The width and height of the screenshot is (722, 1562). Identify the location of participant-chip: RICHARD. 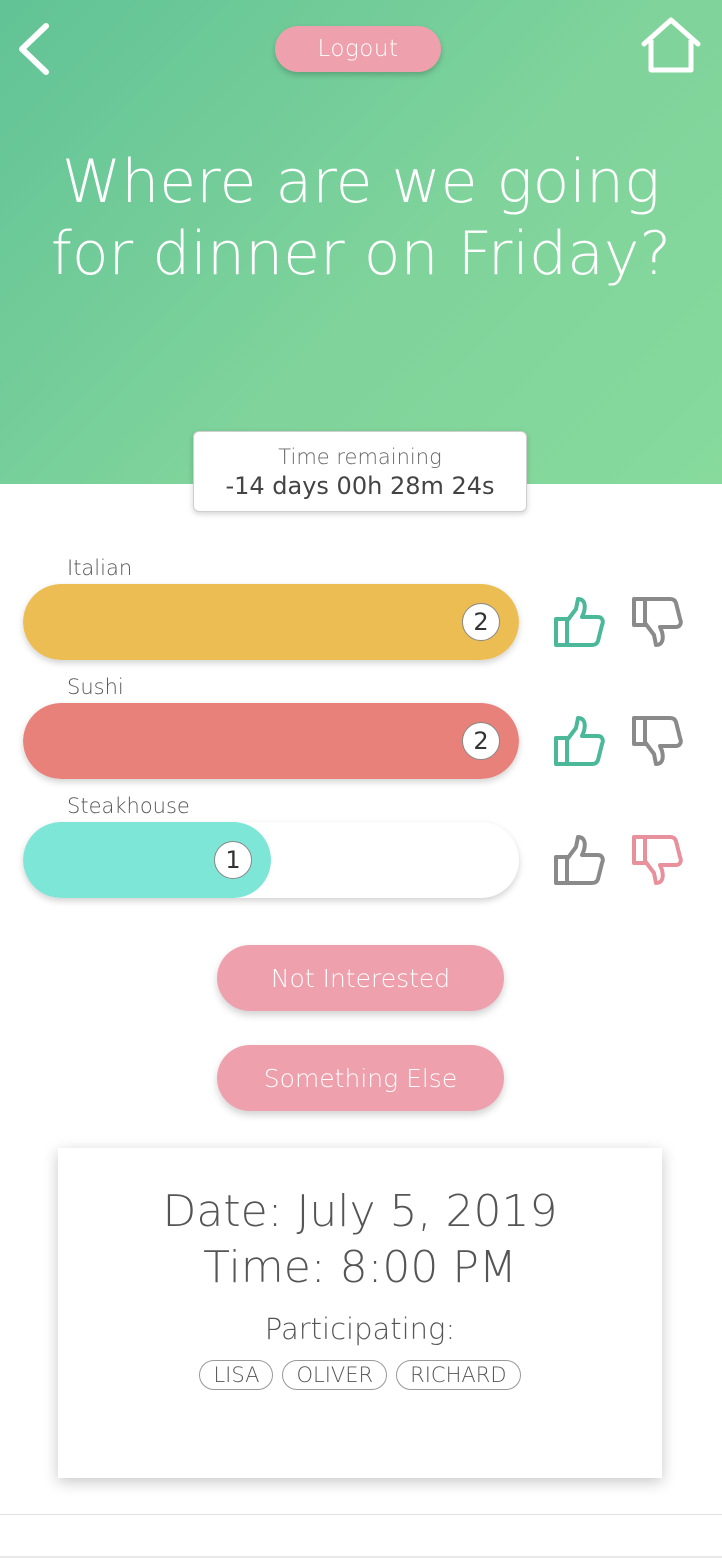
(458, 1375).